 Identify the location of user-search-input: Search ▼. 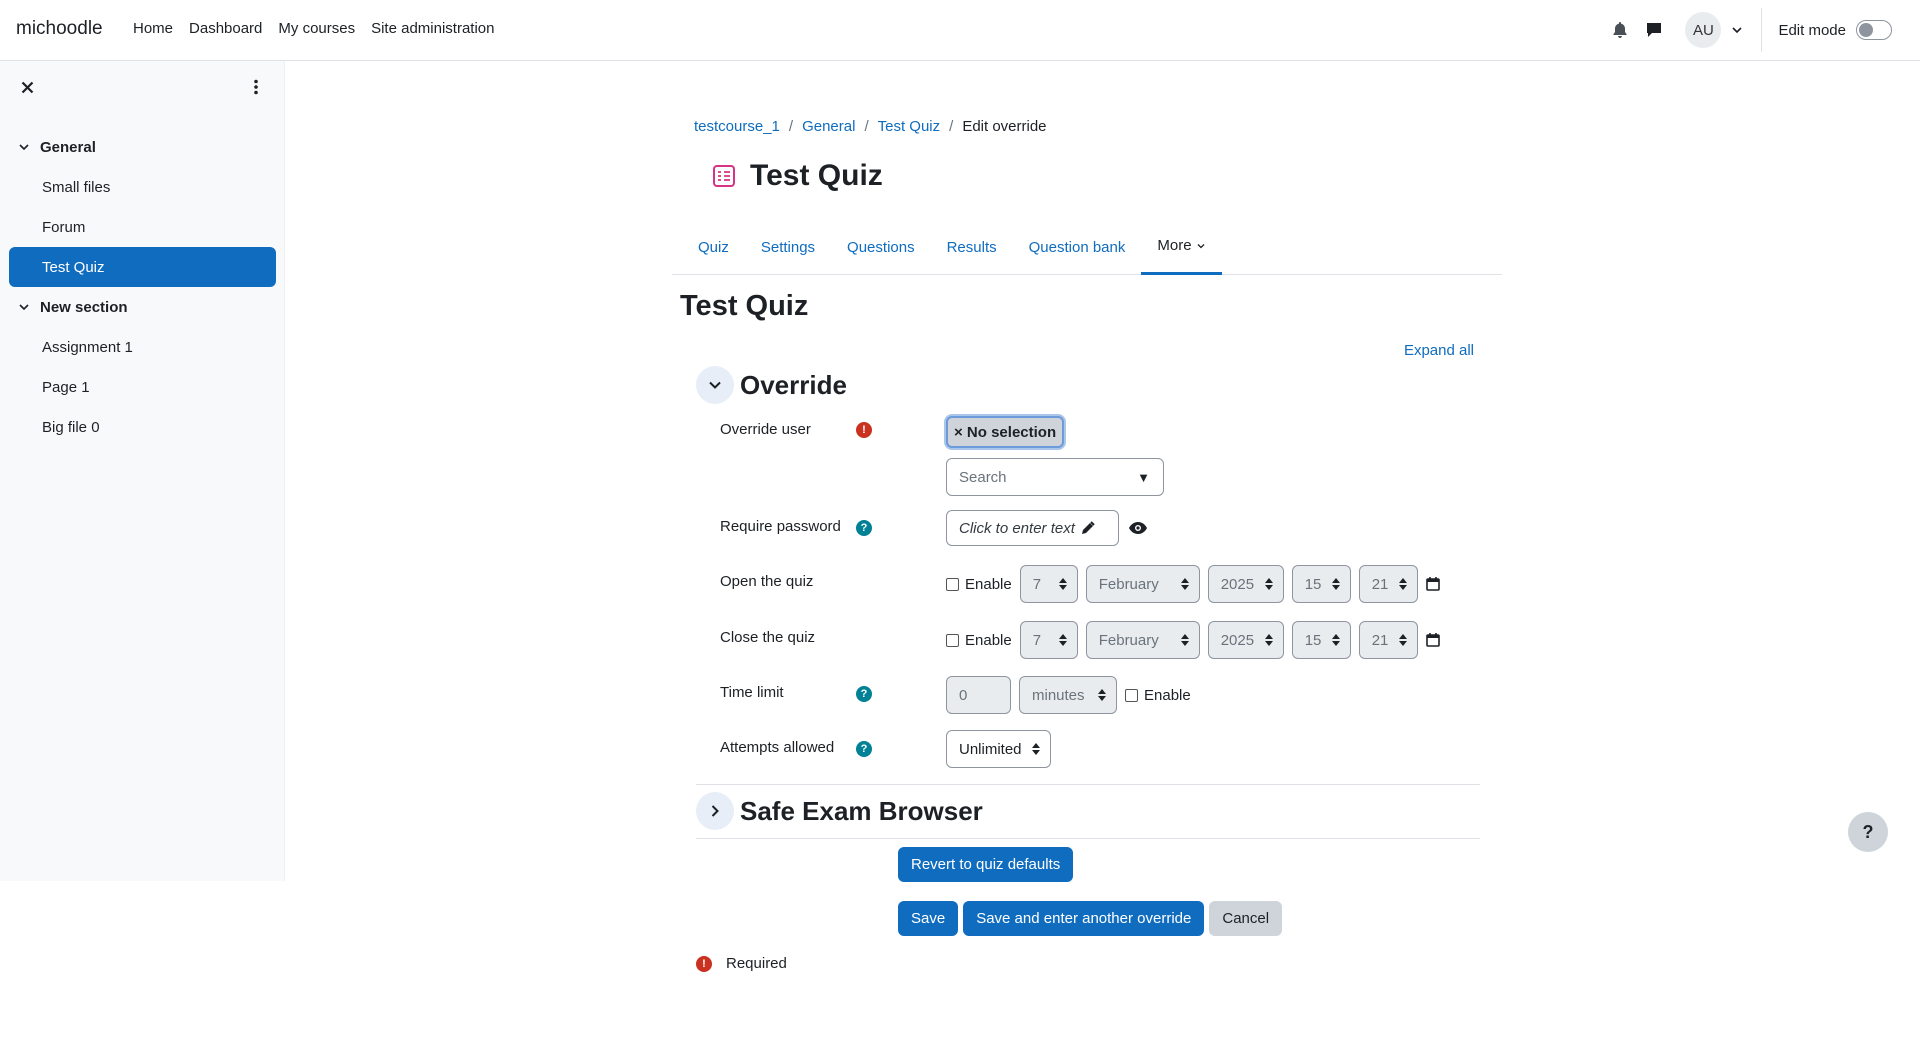
(1055, 477).